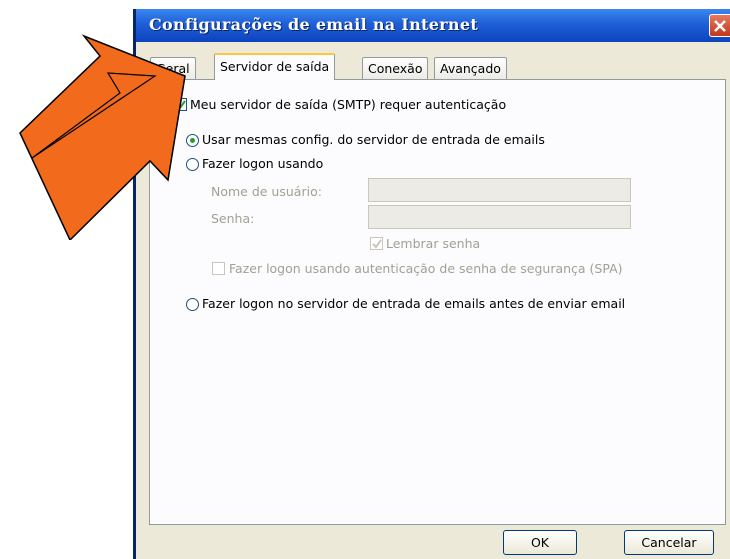 Image resolution: width=730 pixels, height=559 pixels. I want to click on logon-using-label: Fazer logon usando, so click(263, 163).